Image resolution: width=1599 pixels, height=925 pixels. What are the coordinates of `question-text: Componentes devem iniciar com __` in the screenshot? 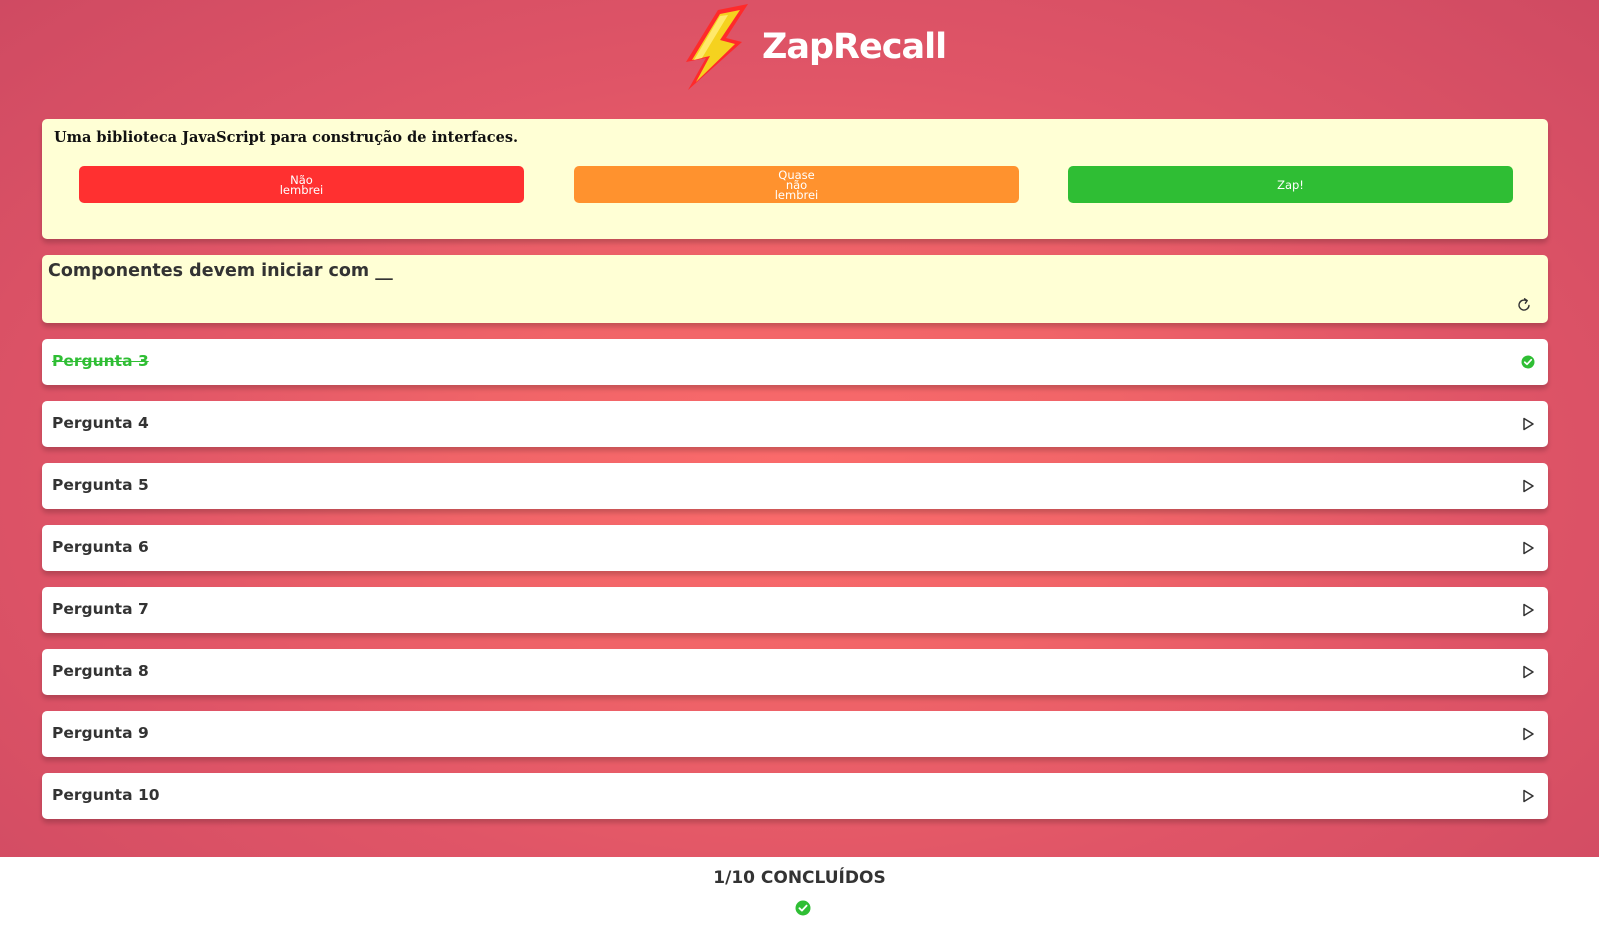 It's located at (220, 271).